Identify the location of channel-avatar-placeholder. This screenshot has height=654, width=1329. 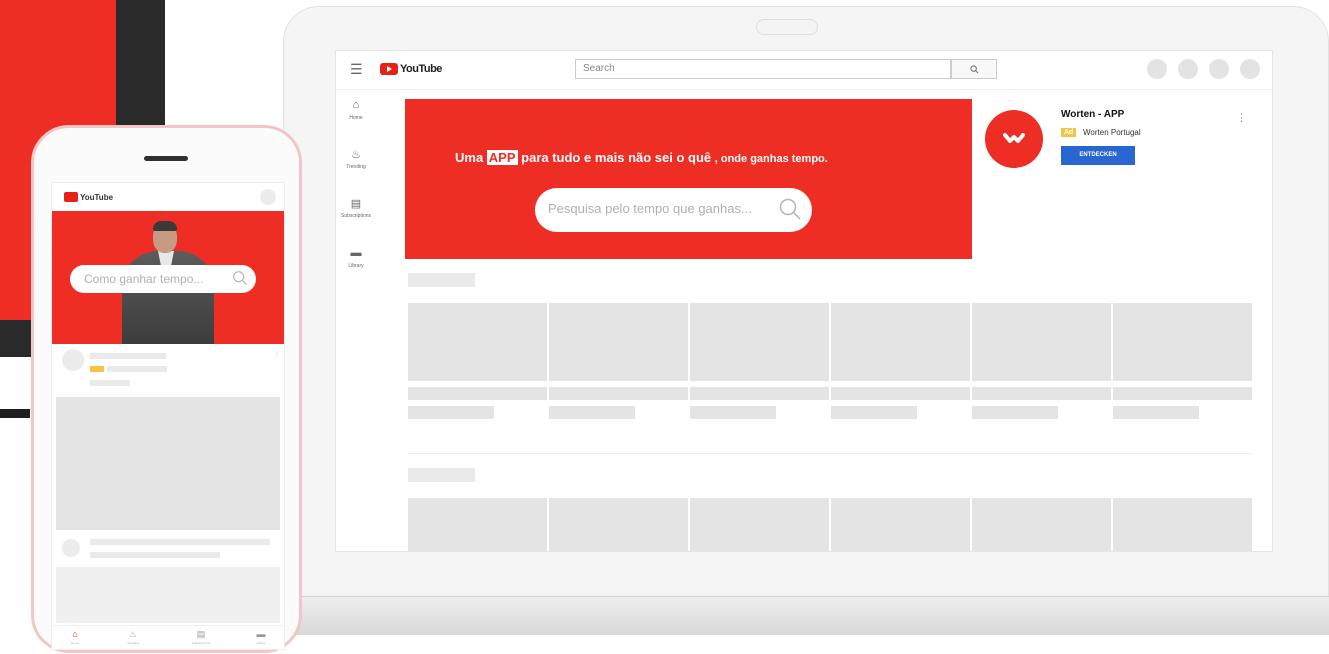
(71, 548).